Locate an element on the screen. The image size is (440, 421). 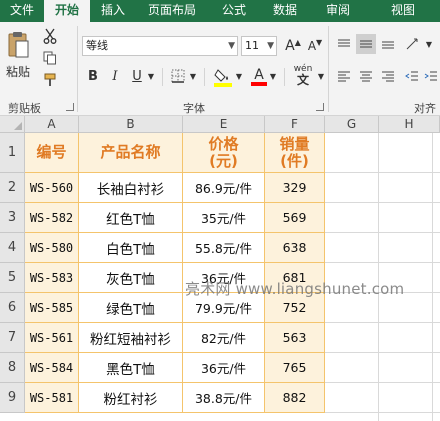
bold-button: B is located at coordinates (93, 76).